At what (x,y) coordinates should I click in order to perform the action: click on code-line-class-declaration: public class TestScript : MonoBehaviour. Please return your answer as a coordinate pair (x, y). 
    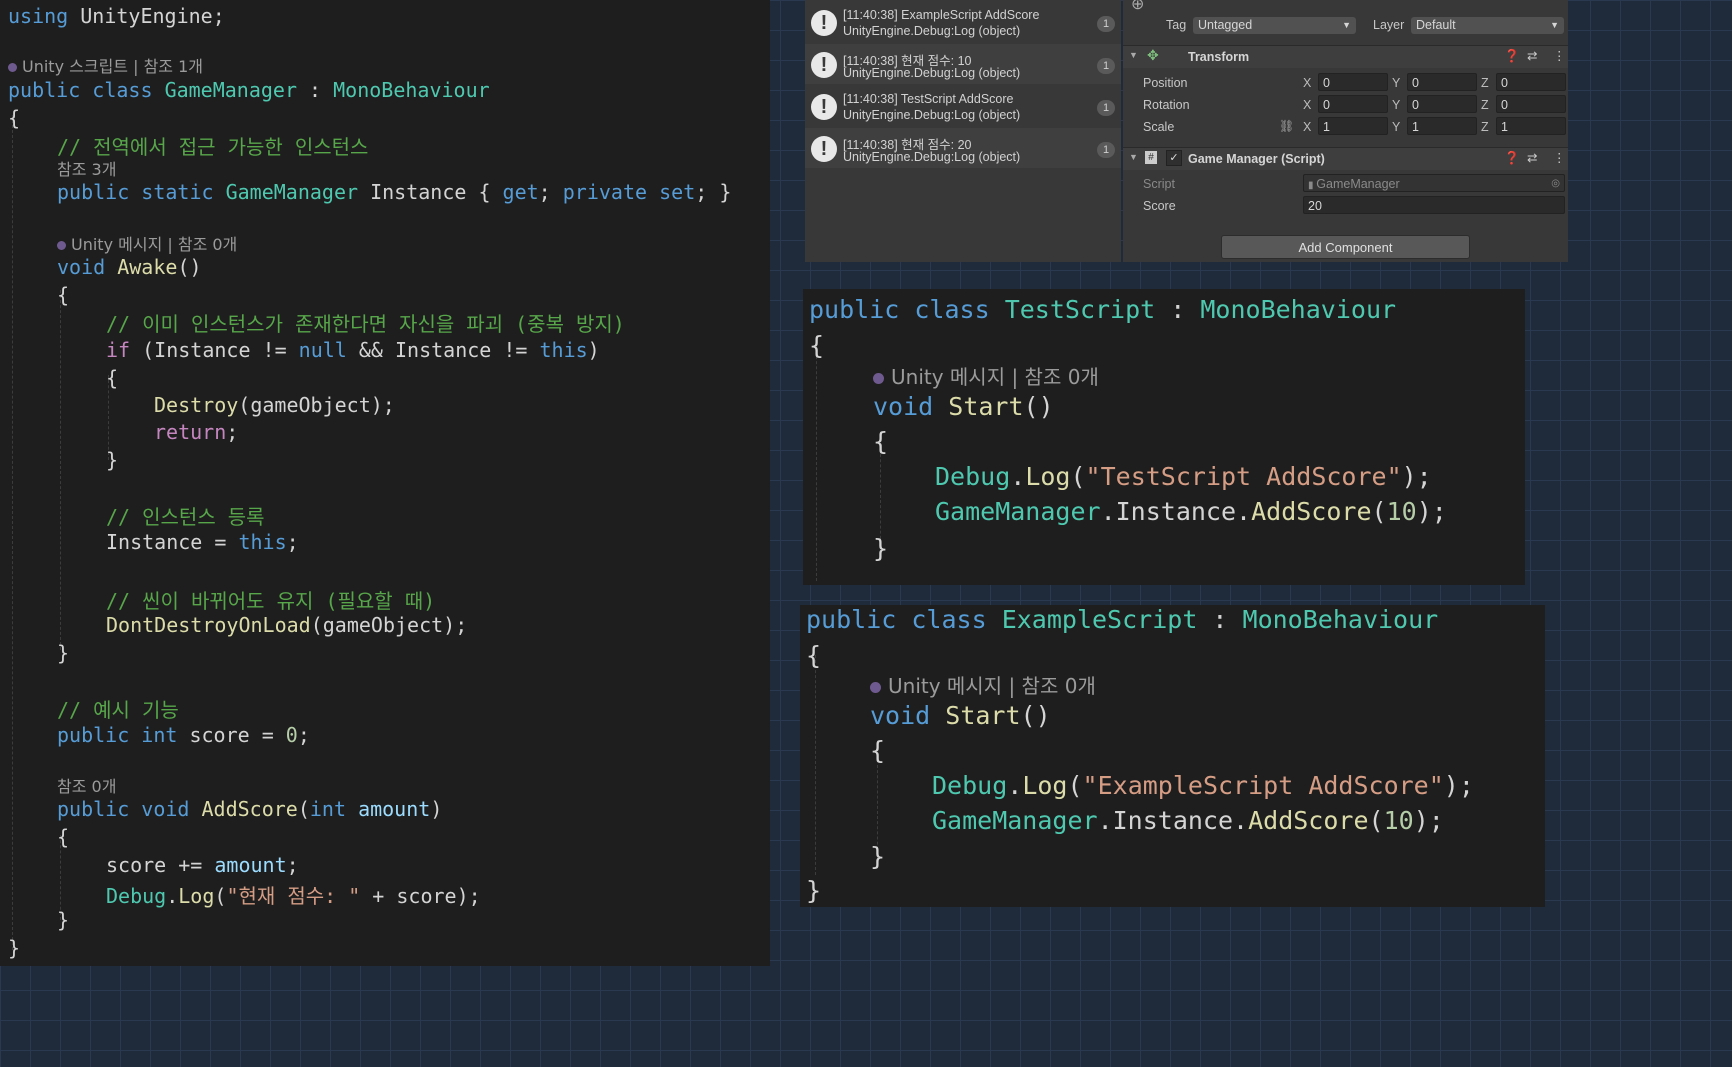
    Looking at the image, I should click on (1103, 309).